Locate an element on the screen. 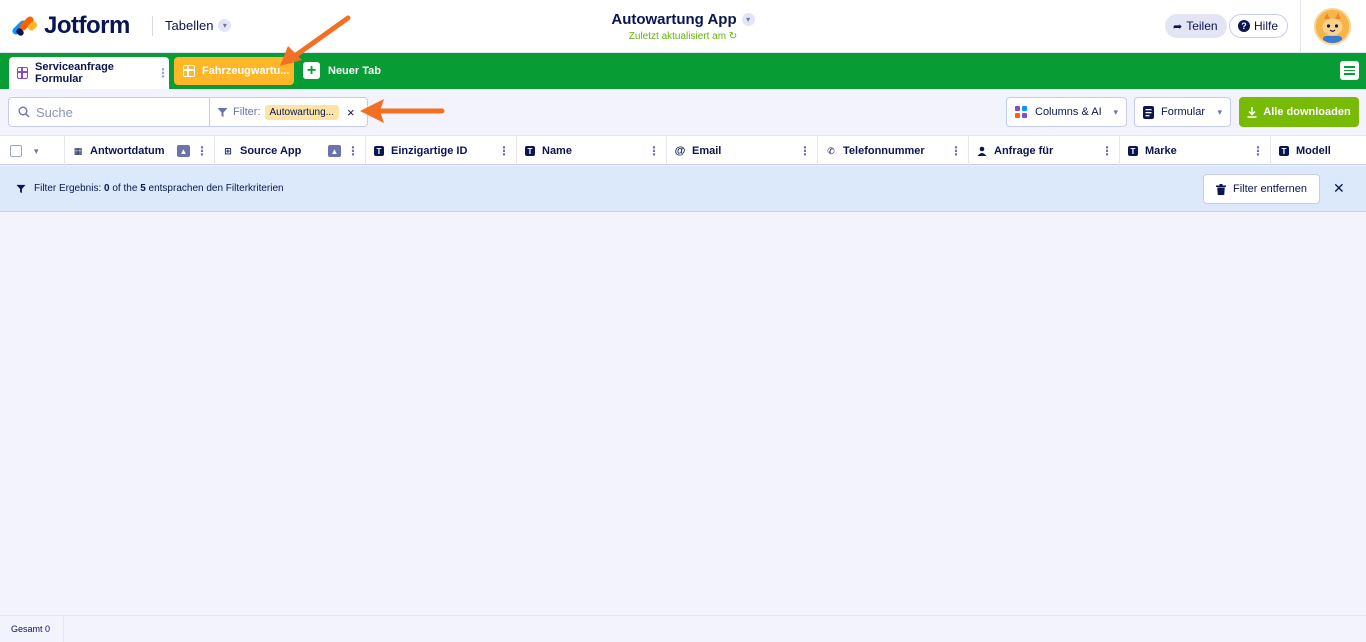 The width and height of the screenshot is (1366, 642). column-label: Email is located at coordinates (707, 151).